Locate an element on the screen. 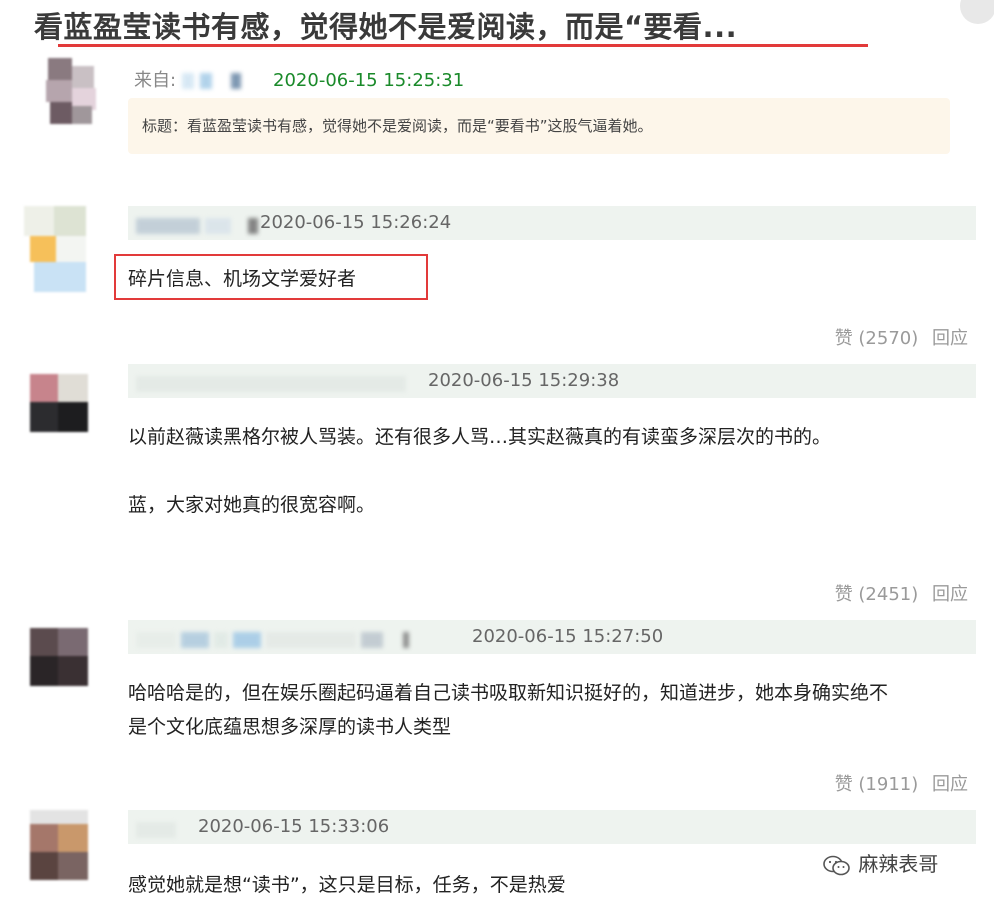 Image resolution: width=994 pixels, height=907 pixels. comment-text: 感觉她就是想“读书”，这只是目标，任务，不是热爱 is located at coordinates (347, 885).